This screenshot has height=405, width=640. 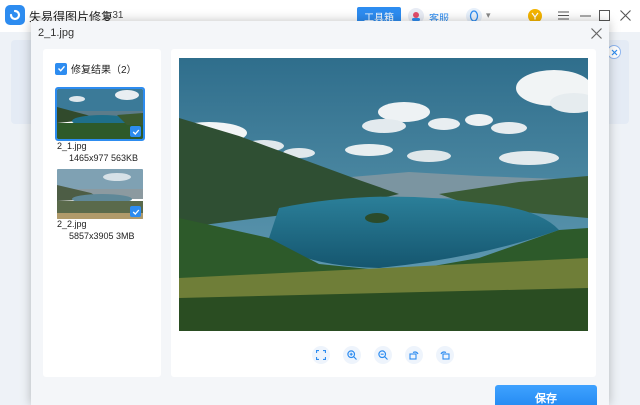 I want to click on maximize-icon, so click(x=604, y=15).